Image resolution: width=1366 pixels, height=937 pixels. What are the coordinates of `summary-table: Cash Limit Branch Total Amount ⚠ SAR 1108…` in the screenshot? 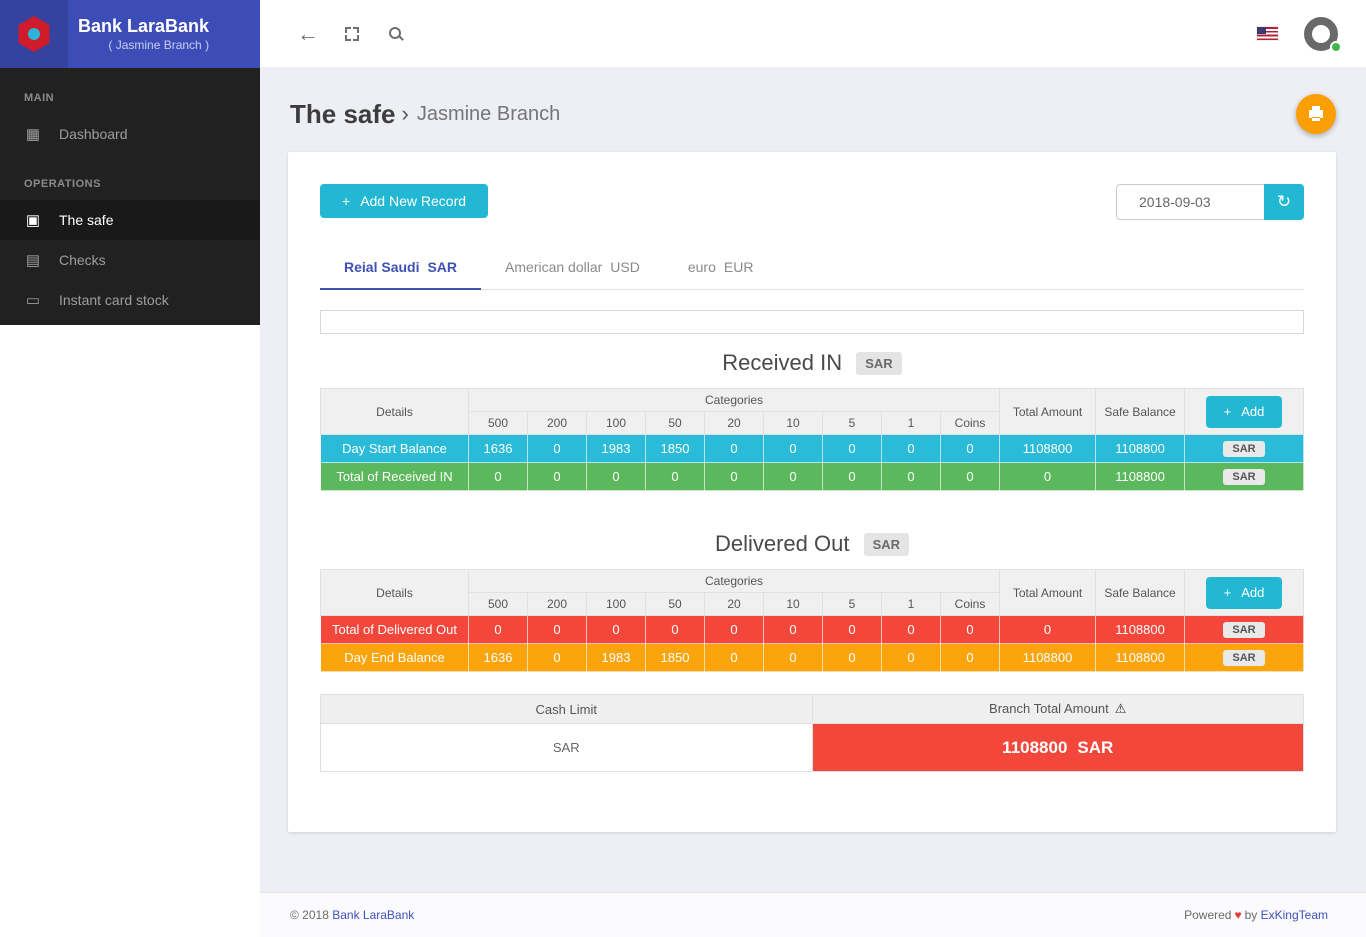 It's located at (812, 733).